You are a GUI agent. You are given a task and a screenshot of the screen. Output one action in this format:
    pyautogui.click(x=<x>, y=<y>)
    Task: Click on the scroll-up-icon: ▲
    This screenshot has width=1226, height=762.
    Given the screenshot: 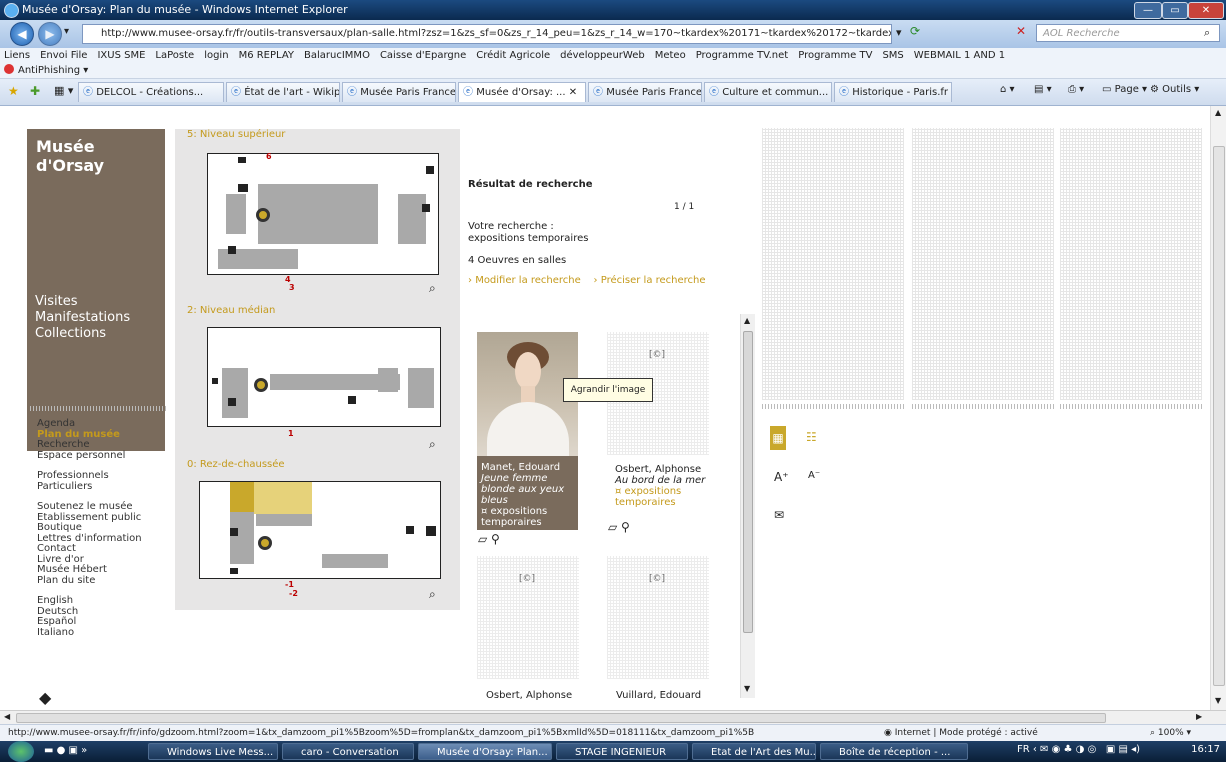 What is the action you would take?
    pyautogui.click(x=747, y=320)
    